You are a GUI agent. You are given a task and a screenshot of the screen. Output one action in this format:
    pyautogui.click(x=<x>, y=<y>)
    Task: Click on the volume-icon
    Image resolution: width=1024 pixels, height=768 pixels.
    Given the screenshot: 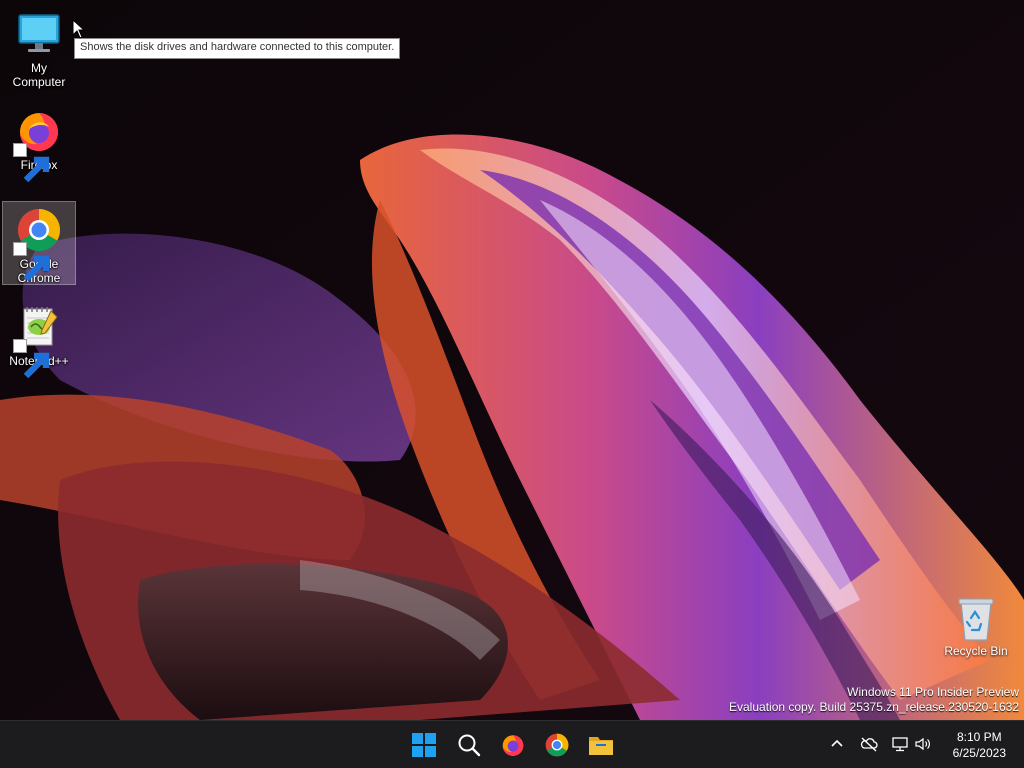 What is the action you would take?
    pyautogui.click(x=922, y=744)
    